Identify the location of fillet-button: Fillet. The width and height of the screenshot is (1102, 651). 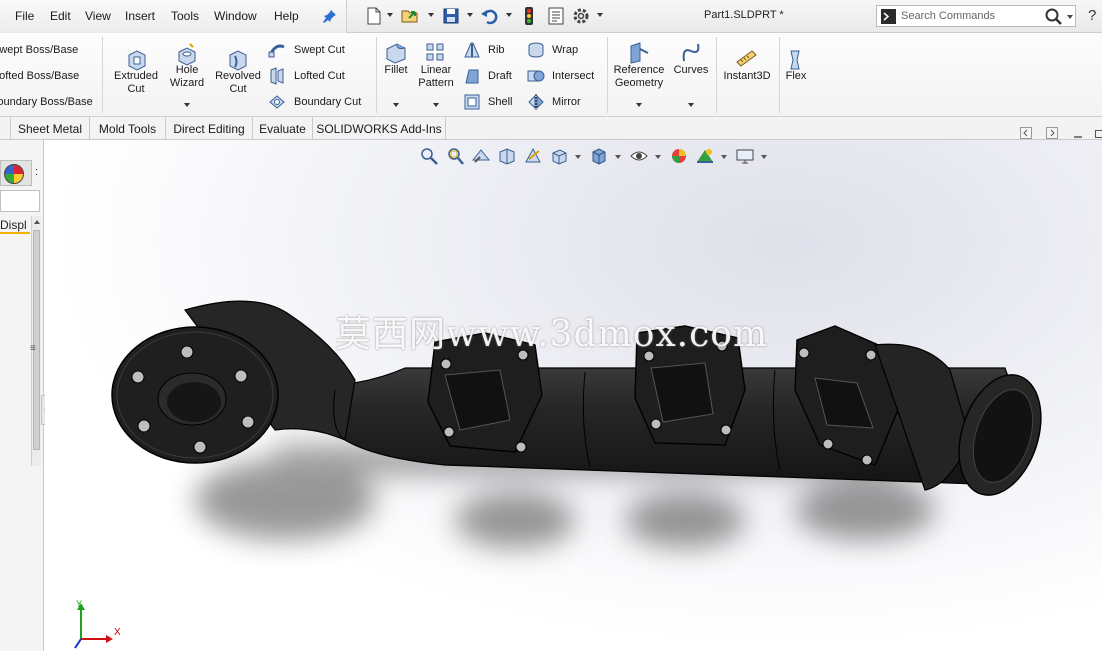
(396, 70).